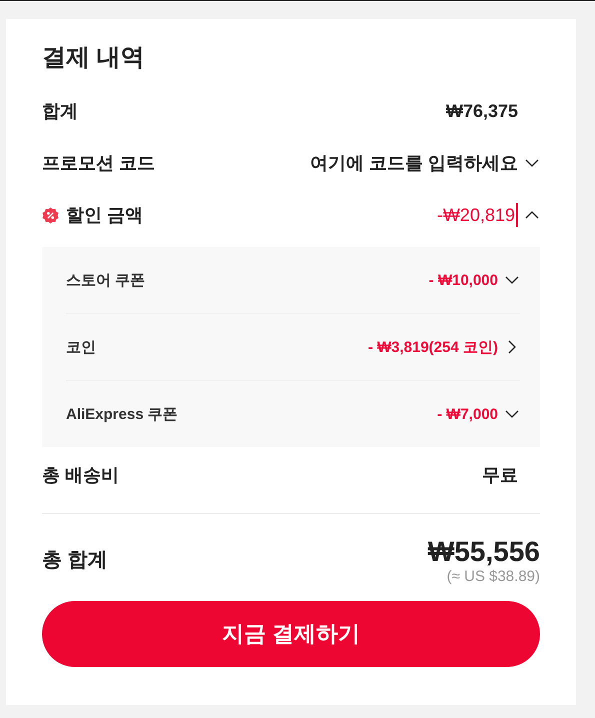  What do you see at coordinates (463, 280) in the screenshot?
I see `discount-amount: - ₩10,000` at bounding box center [463, 280].